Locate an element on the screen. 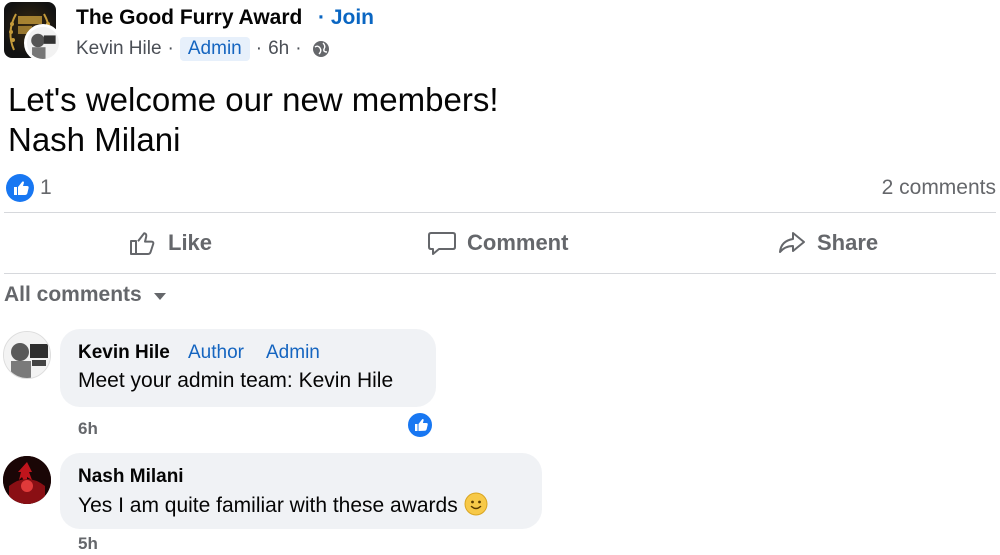 The image size is (1000, 555). comment-time: 5h is located at coordinates (88, 544).